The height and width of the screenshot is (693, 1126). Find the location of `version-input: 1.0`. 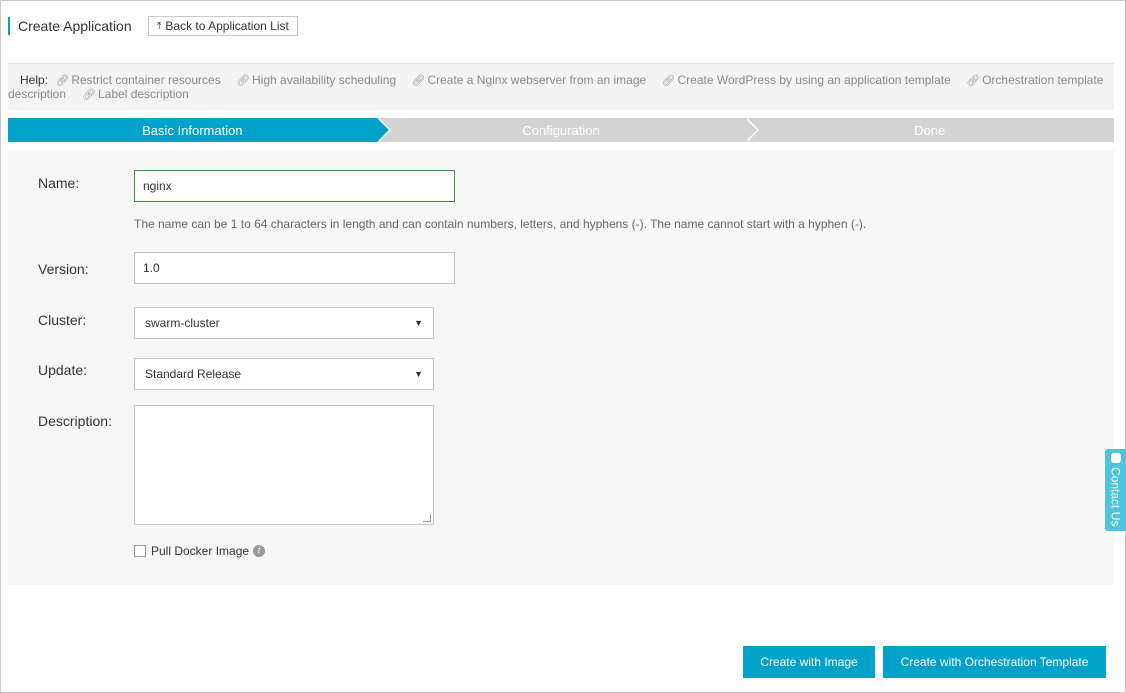

version-input: 1.0 is located at coordinates (294, 268).